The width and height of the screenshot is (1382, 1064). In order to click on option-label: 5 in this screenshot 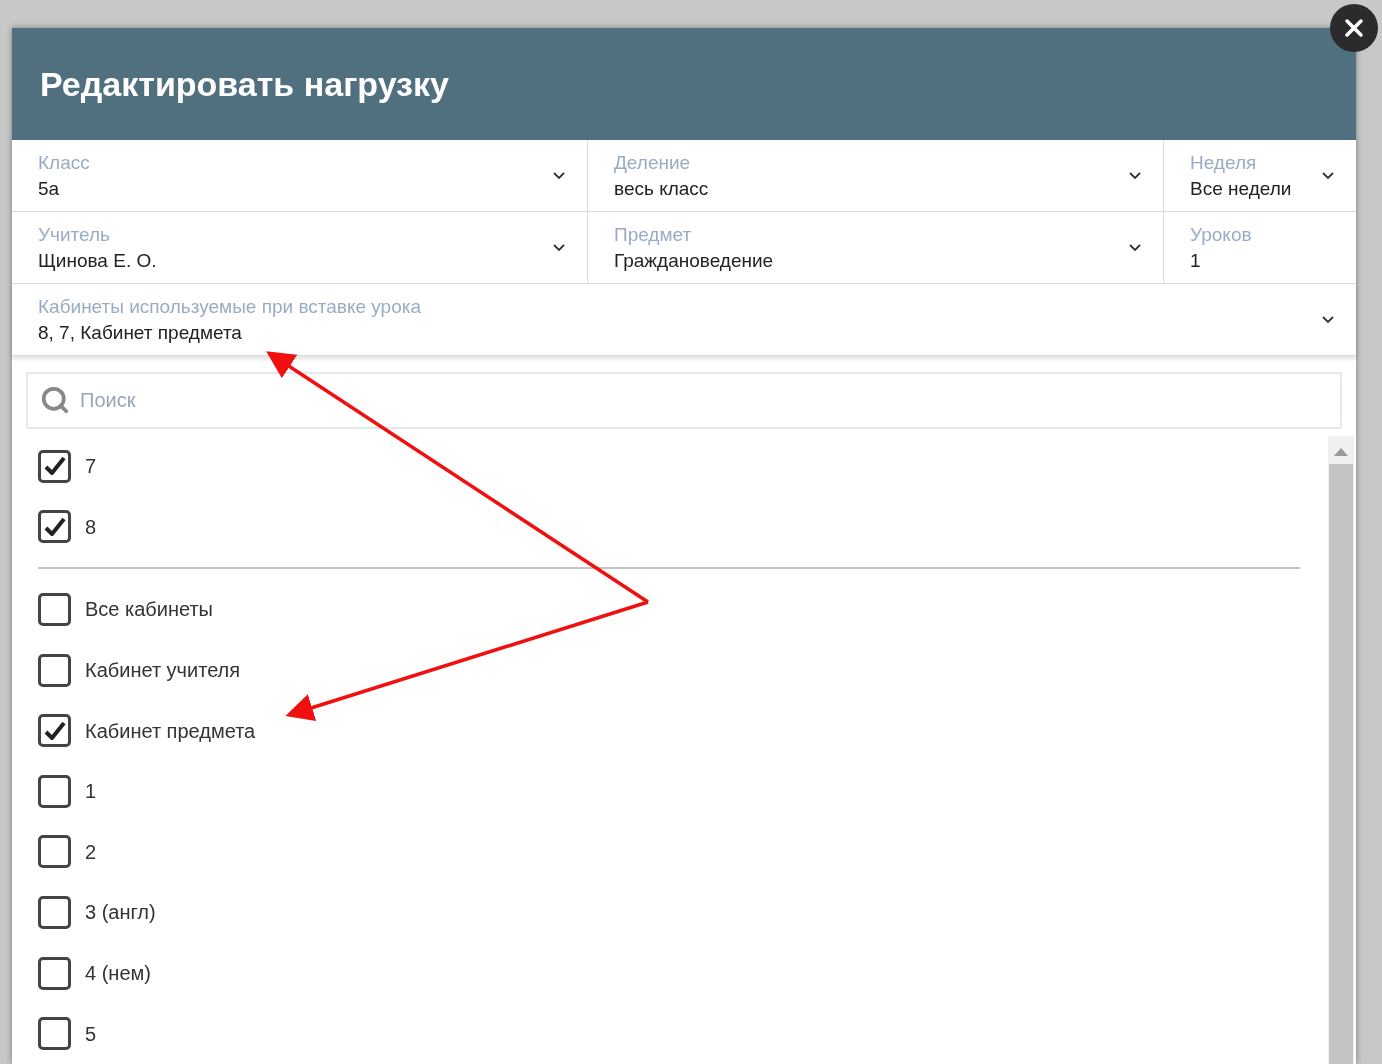, I will do `click(91, 1033)`.